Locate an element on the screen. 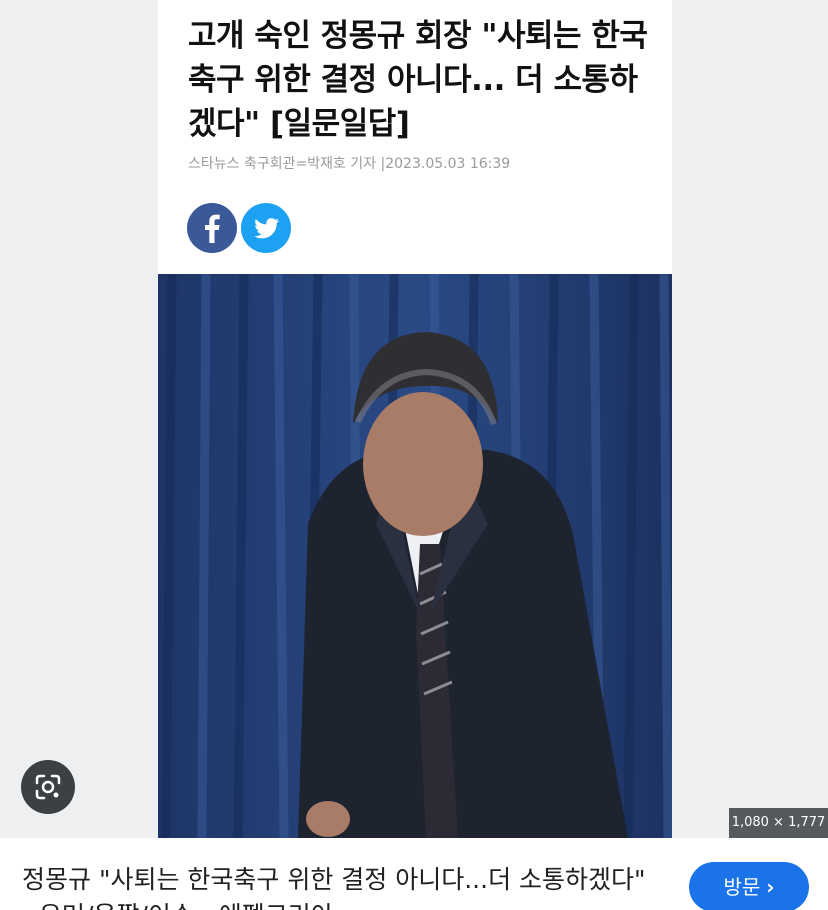 This screenshot has width=828, height=910. chevron-right-icon: › is located at coordinates (770, 887).